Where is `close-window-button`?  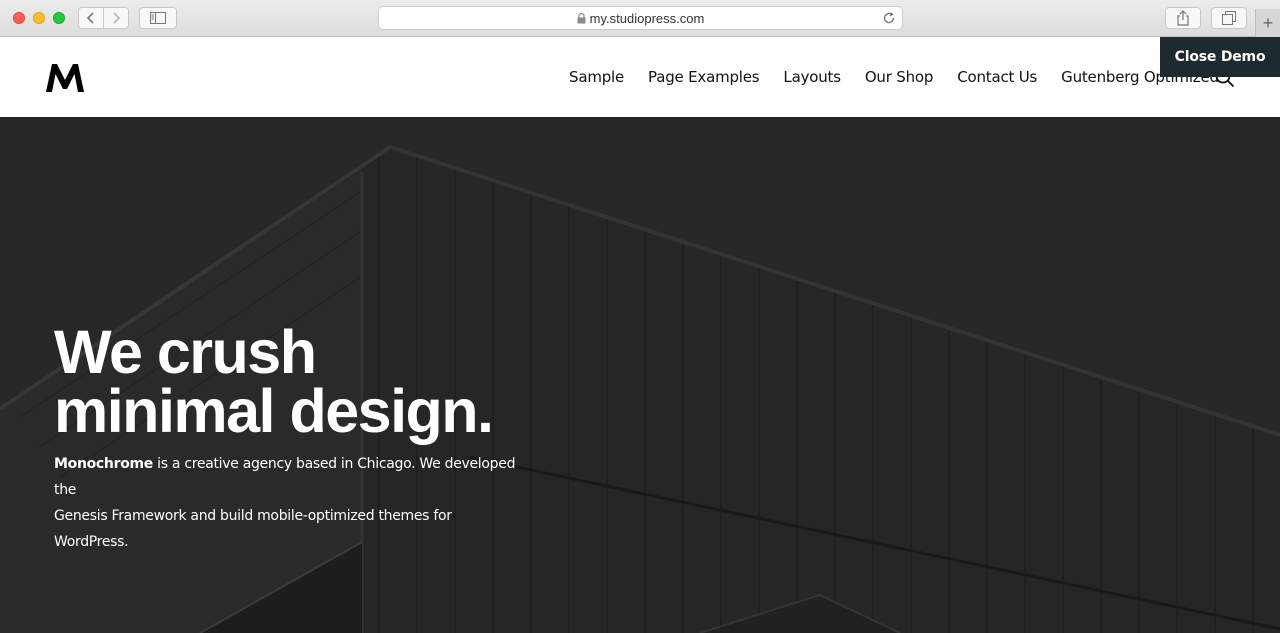
close-window-button is located at coordinates (19, 18).